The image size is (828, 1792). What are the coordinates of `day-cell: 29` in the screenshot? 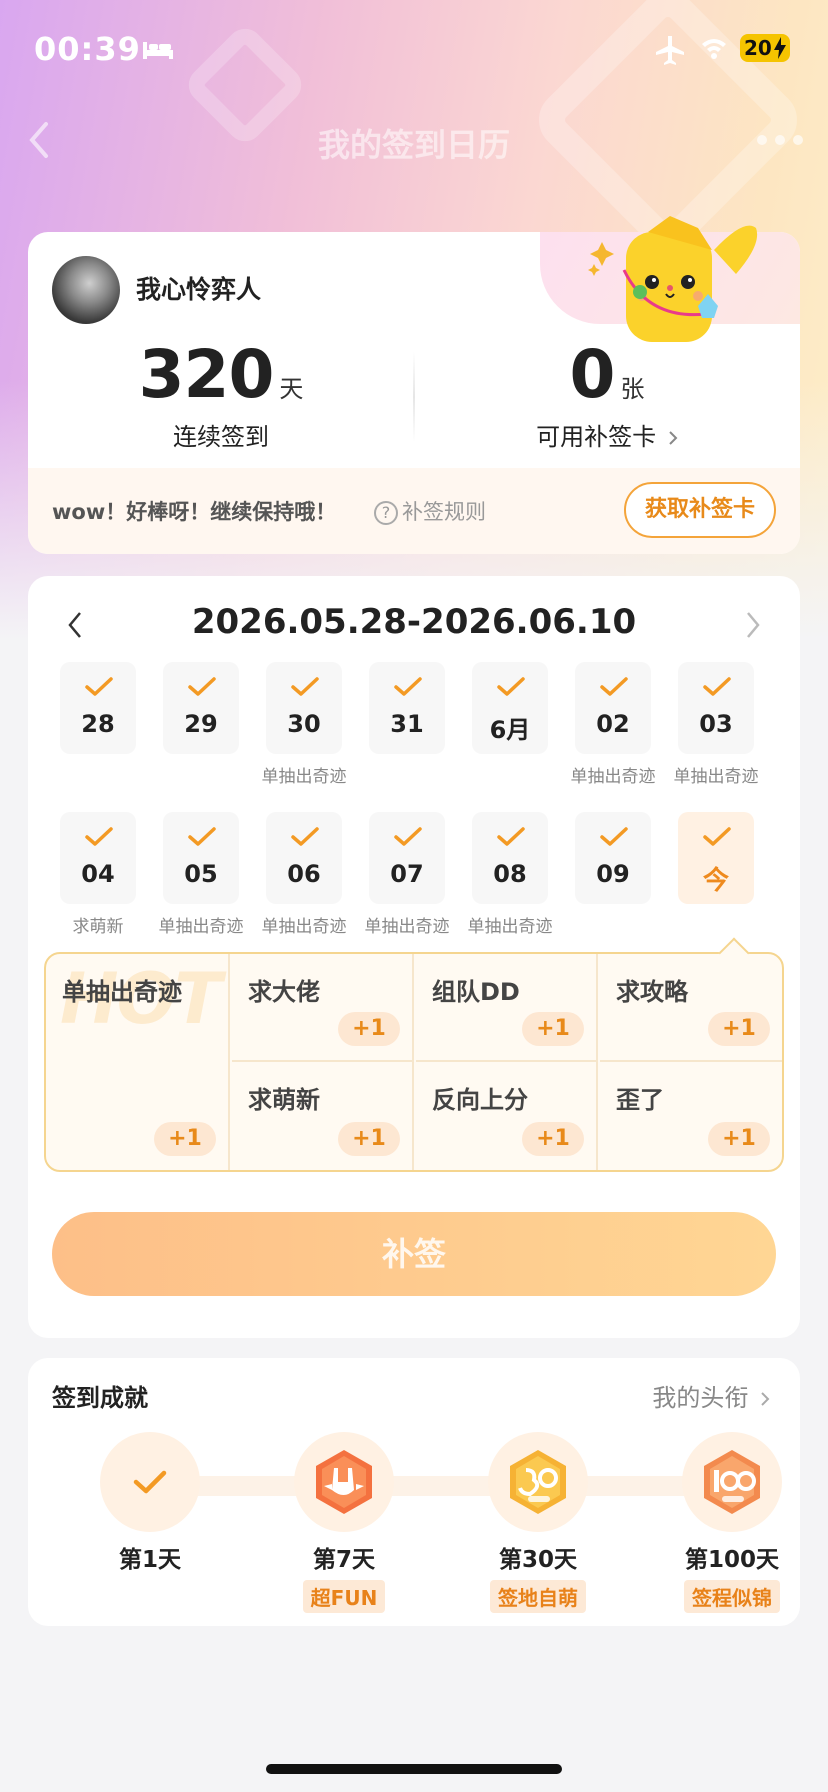 It's located at (201, 708).